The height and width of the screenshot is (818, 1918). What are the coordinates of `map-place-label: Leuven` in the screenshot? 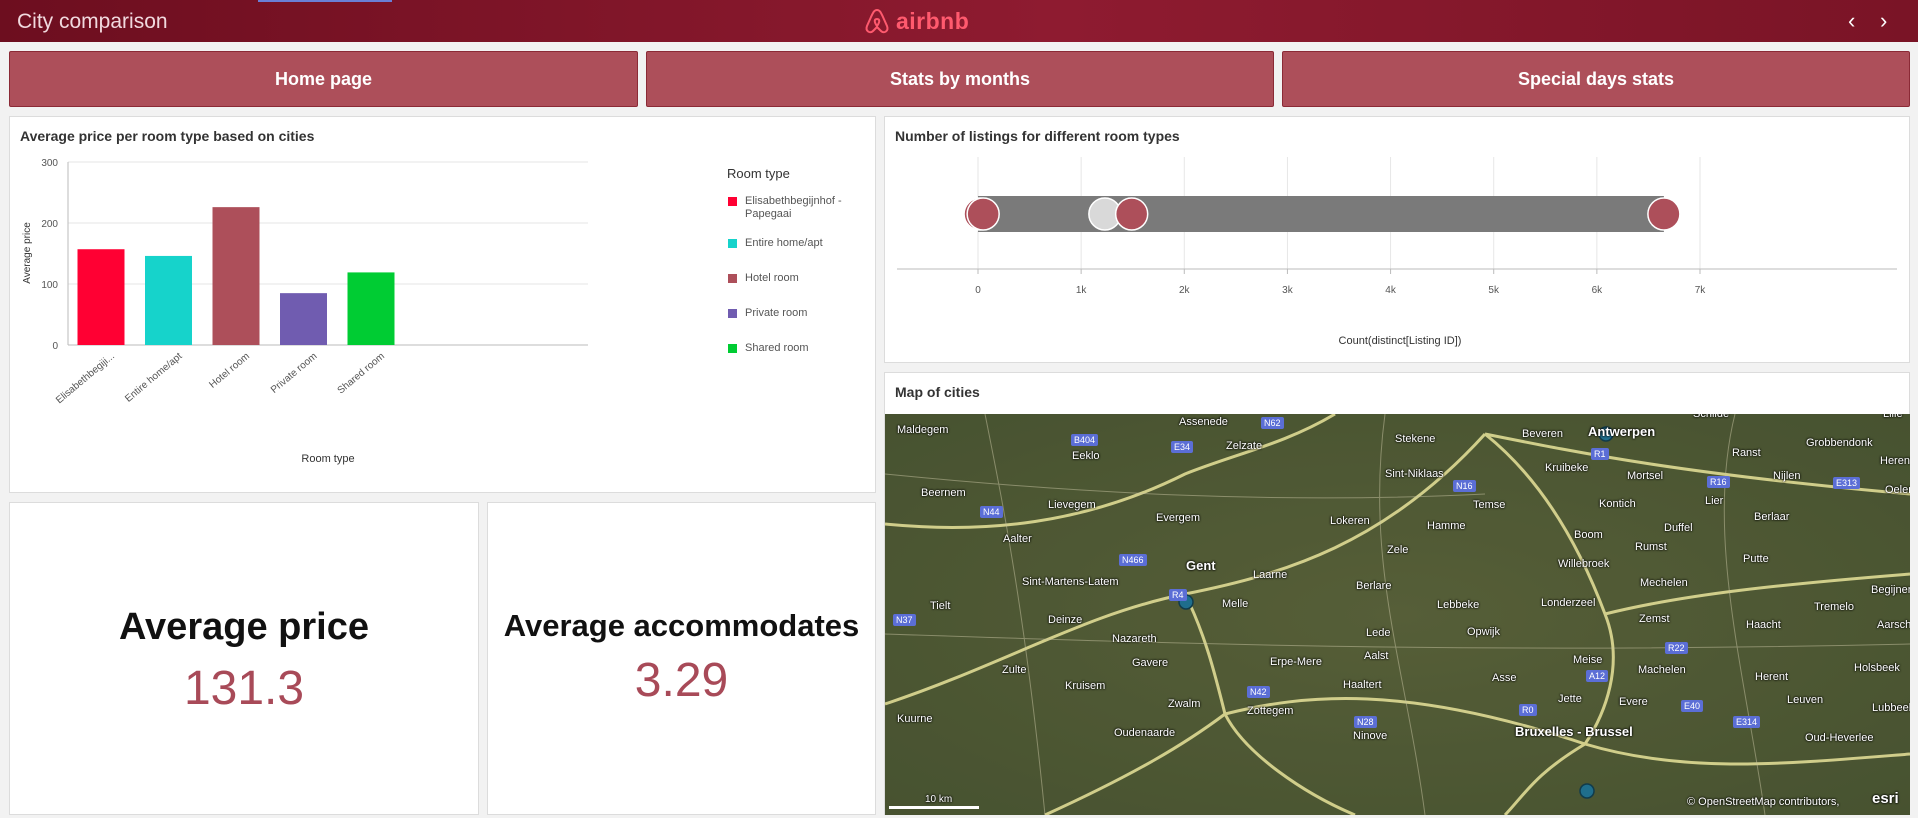 It's located at (1805, 700).